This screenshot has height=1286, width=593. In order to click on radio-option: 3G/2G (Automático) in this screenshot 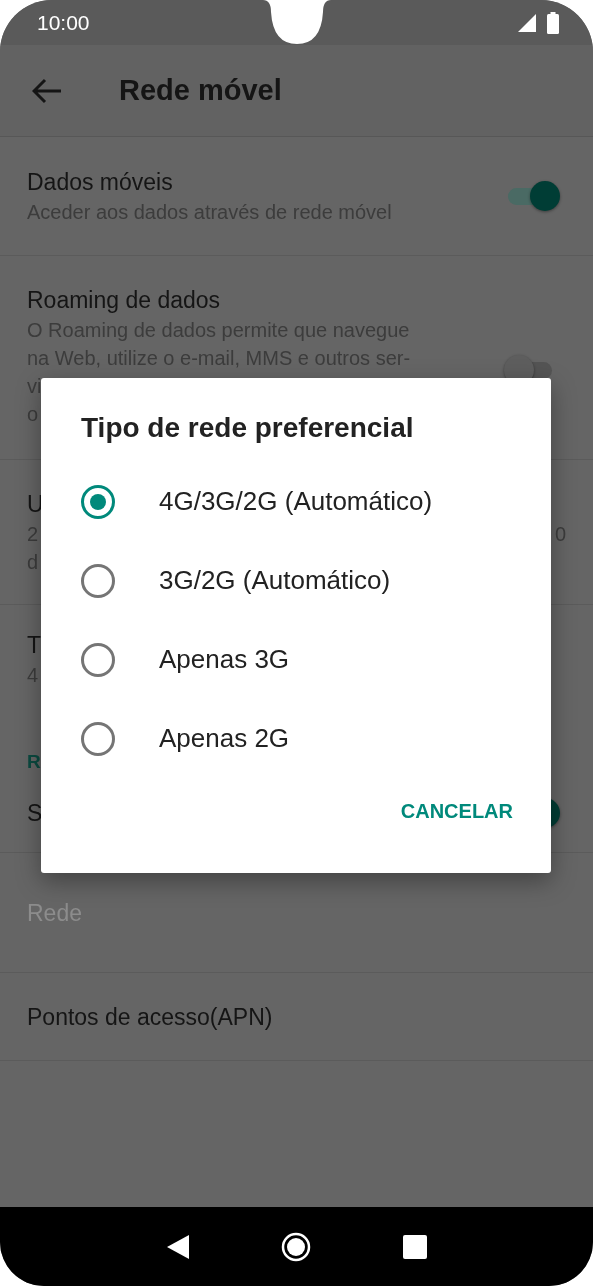, I will do `click(316, 580)`.